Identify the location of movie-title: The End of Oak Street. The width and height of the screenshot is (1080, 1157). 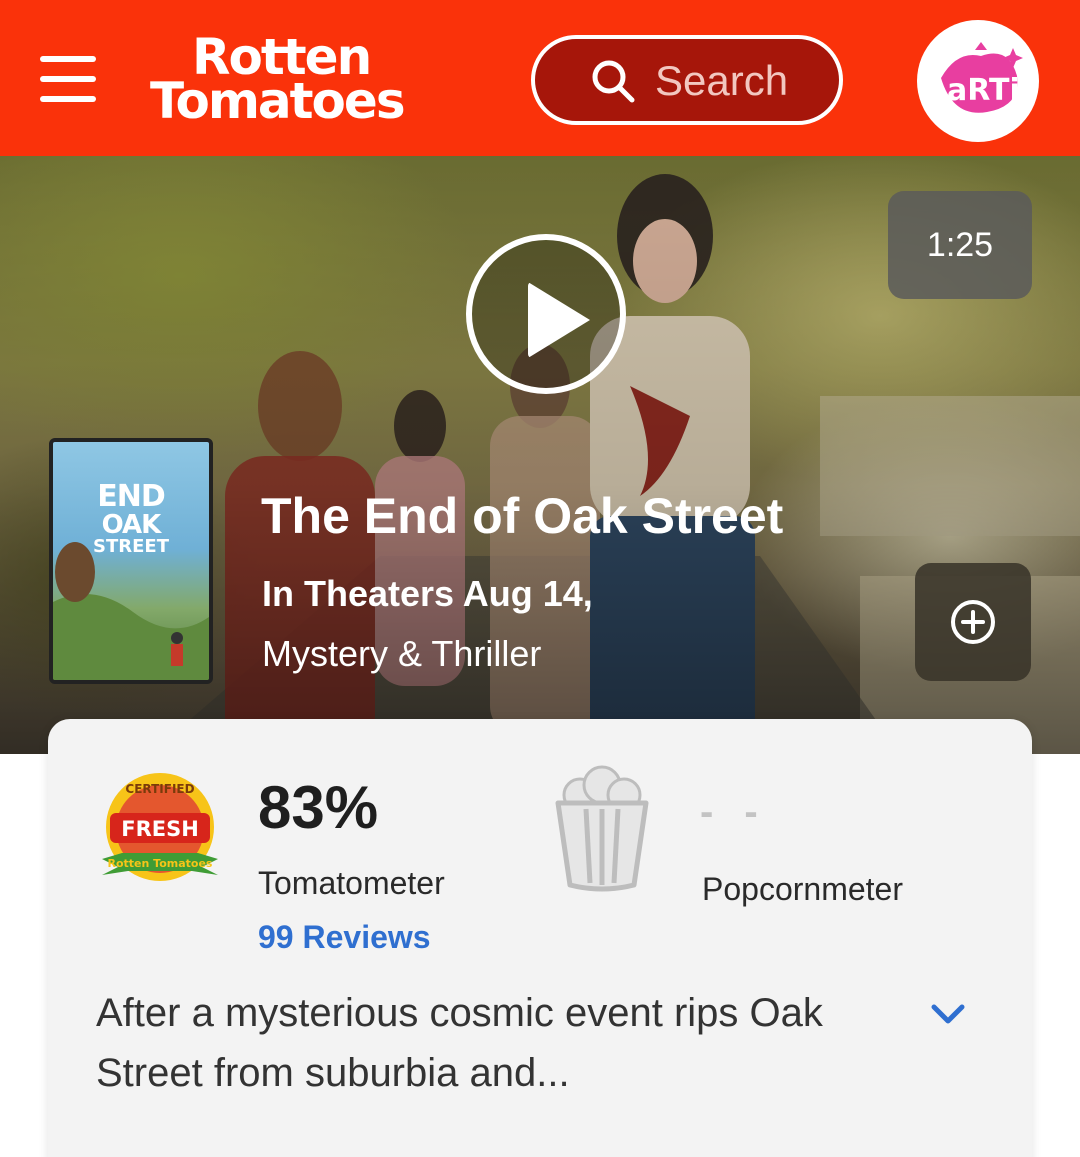
(522, 516).